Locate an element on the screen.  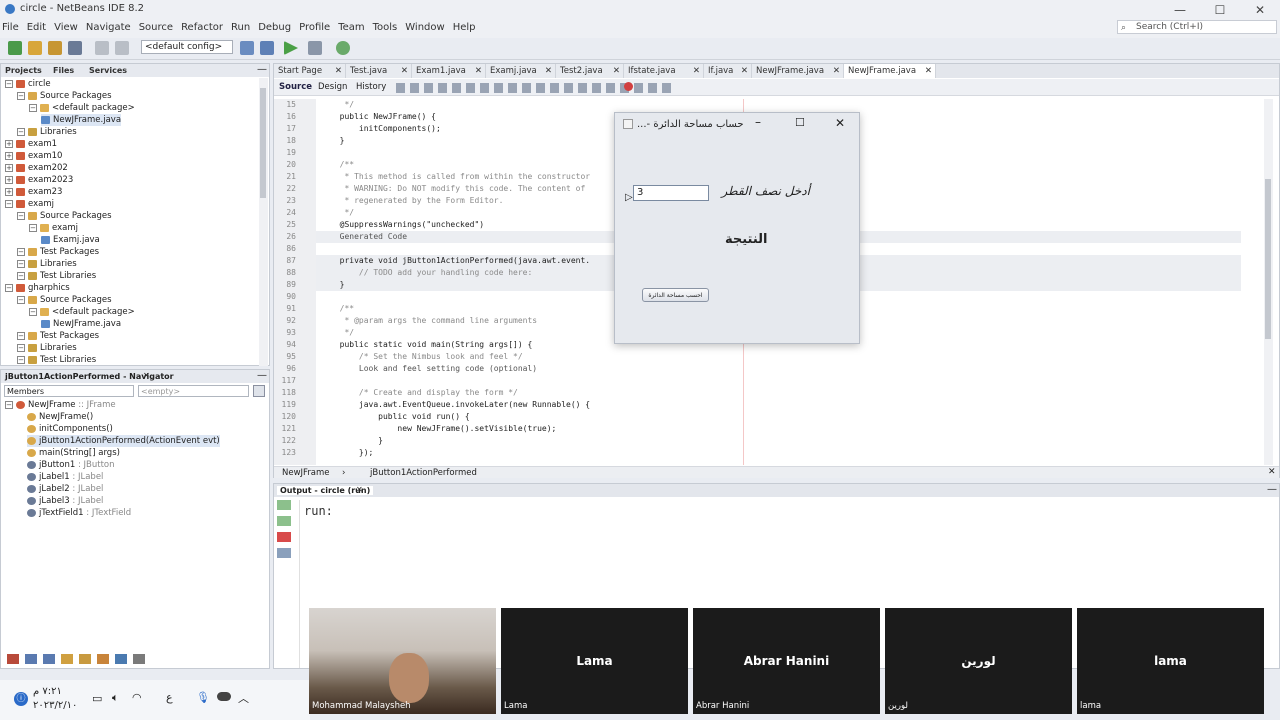
language-indicator: ع is located at coordinates (169, 697).